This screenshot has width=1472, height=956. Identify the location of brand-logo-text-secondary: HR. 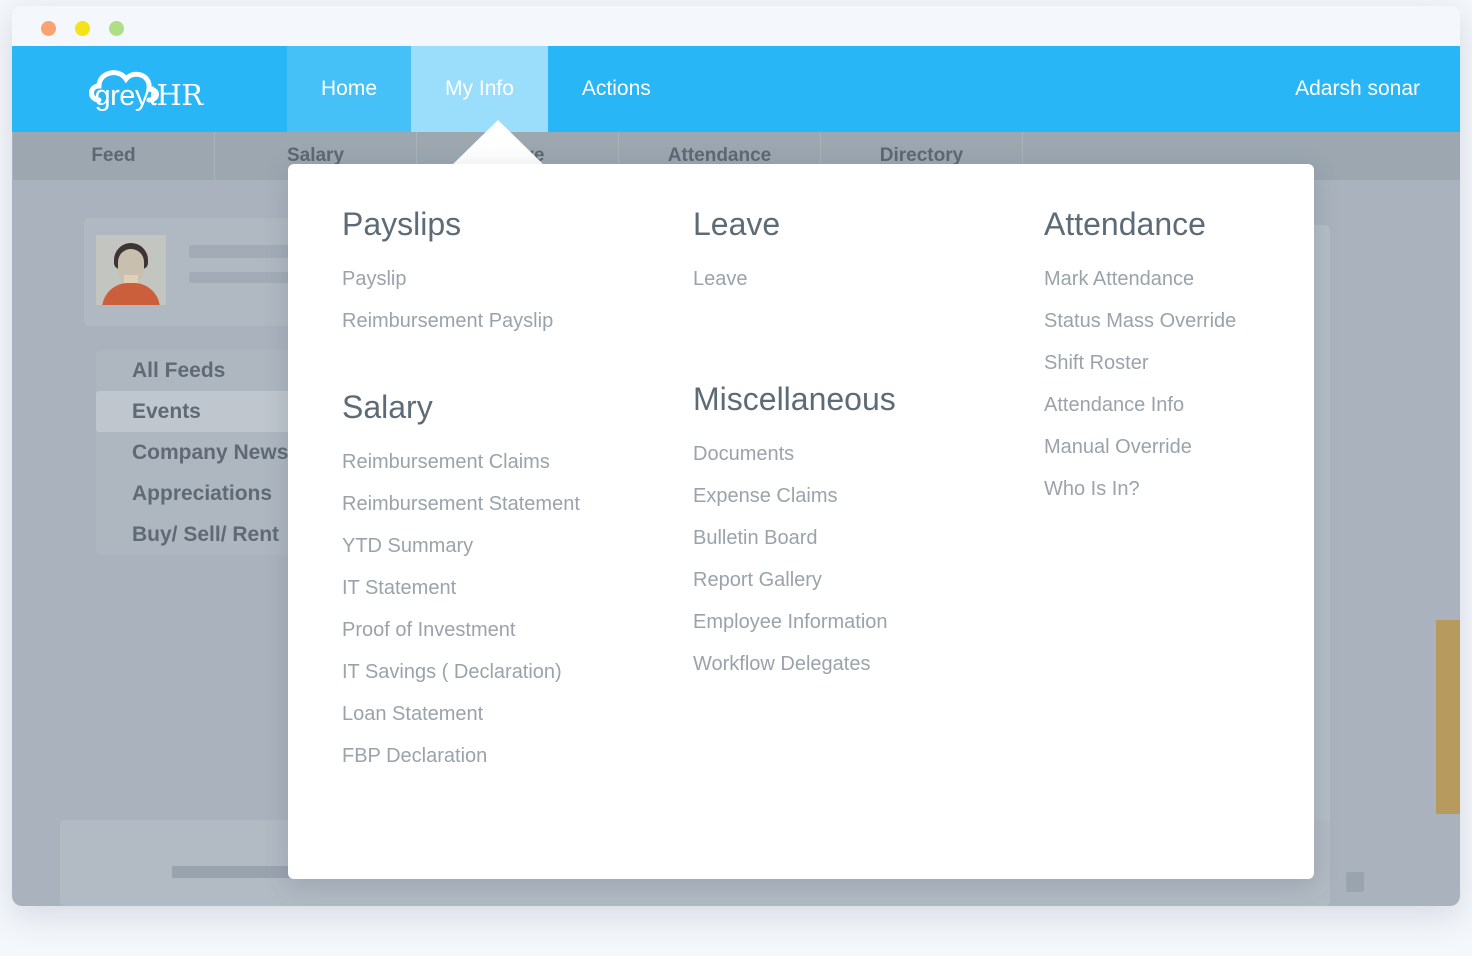
(179, 95).